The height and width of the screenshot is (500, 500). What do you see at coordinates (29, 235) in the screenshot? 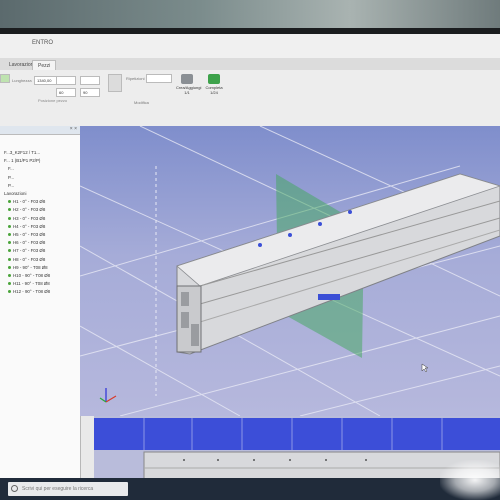
I see `tree-item-label: H5 - 0° - F03 Ø8` at bounding box center [29, 235].